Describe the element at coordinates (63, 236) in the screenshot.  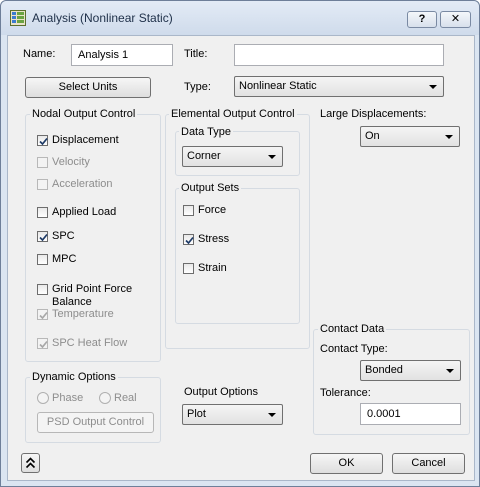
I see `spc-label: SPC` at that location.